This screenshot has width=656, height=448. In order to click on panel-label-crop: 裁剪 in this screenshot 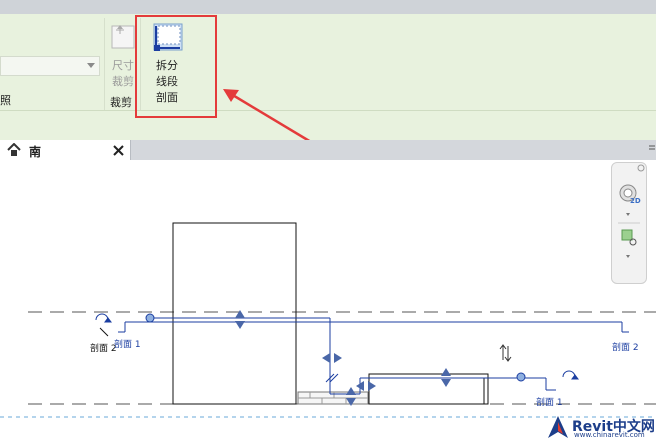, I will do `click(121, 102)`.